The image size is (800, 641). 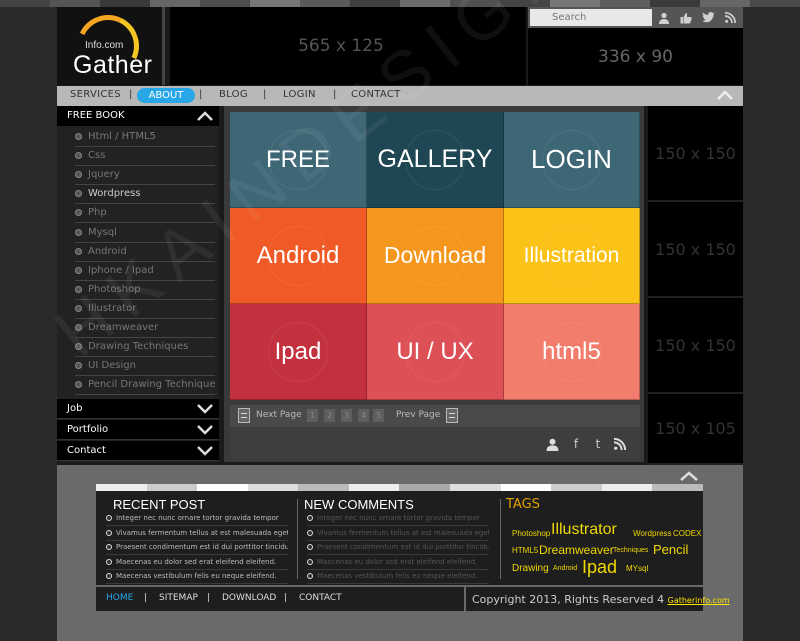 I want to click on nav-about: ABOUT, so click(x=166, y=95).